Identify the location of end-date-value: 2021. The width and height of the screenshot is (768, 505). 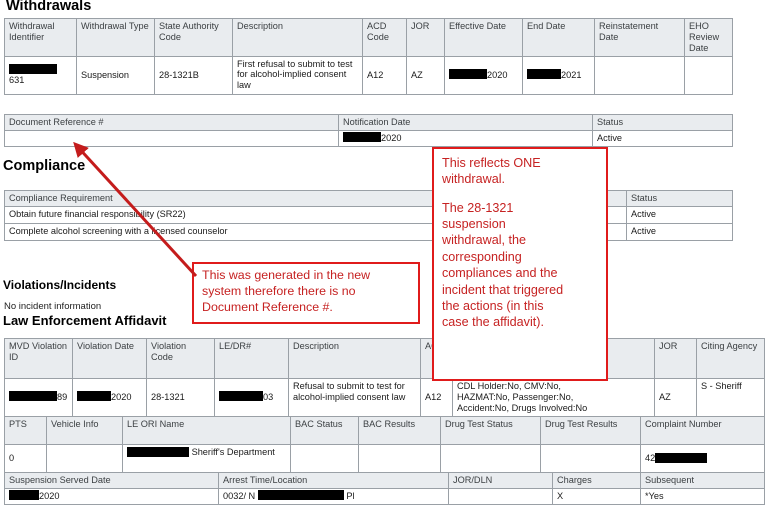
(571, 74).